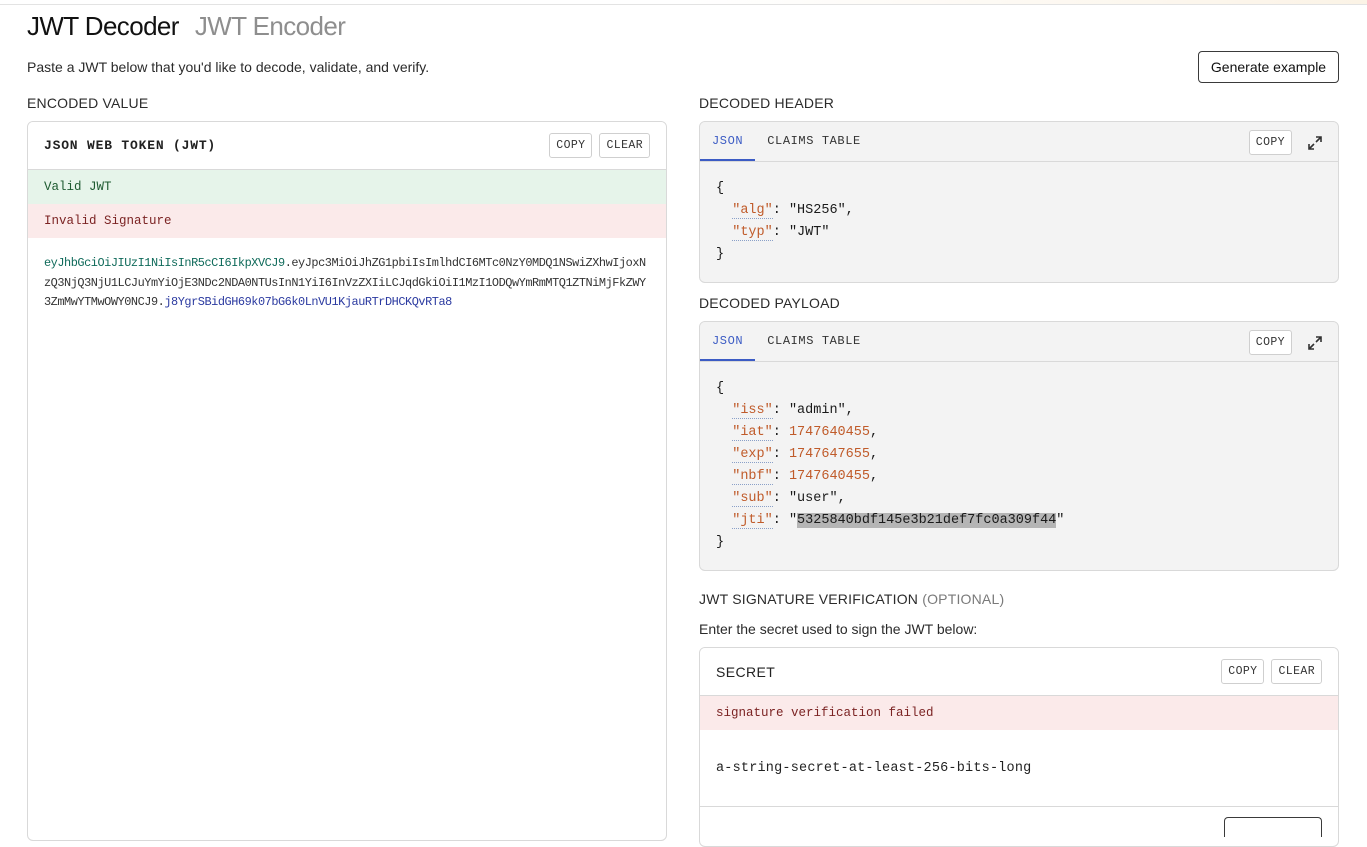 The width and height of the screenshot is (1367, 847). Describe the element at coordinates (752, 520) in the screenshot. I see `json-key: jti` at that location.